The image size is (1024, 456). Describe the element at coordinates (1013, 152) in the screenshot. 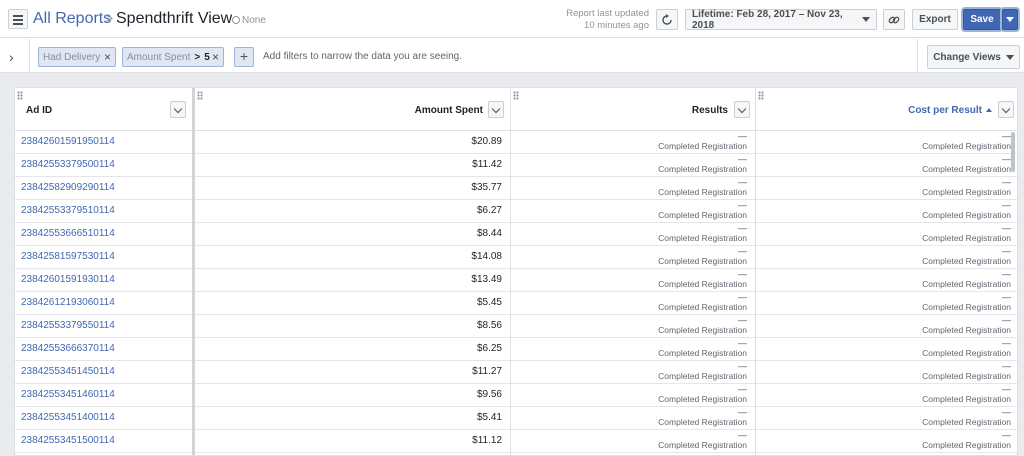

I see `vertical-scrollbar` at that location.